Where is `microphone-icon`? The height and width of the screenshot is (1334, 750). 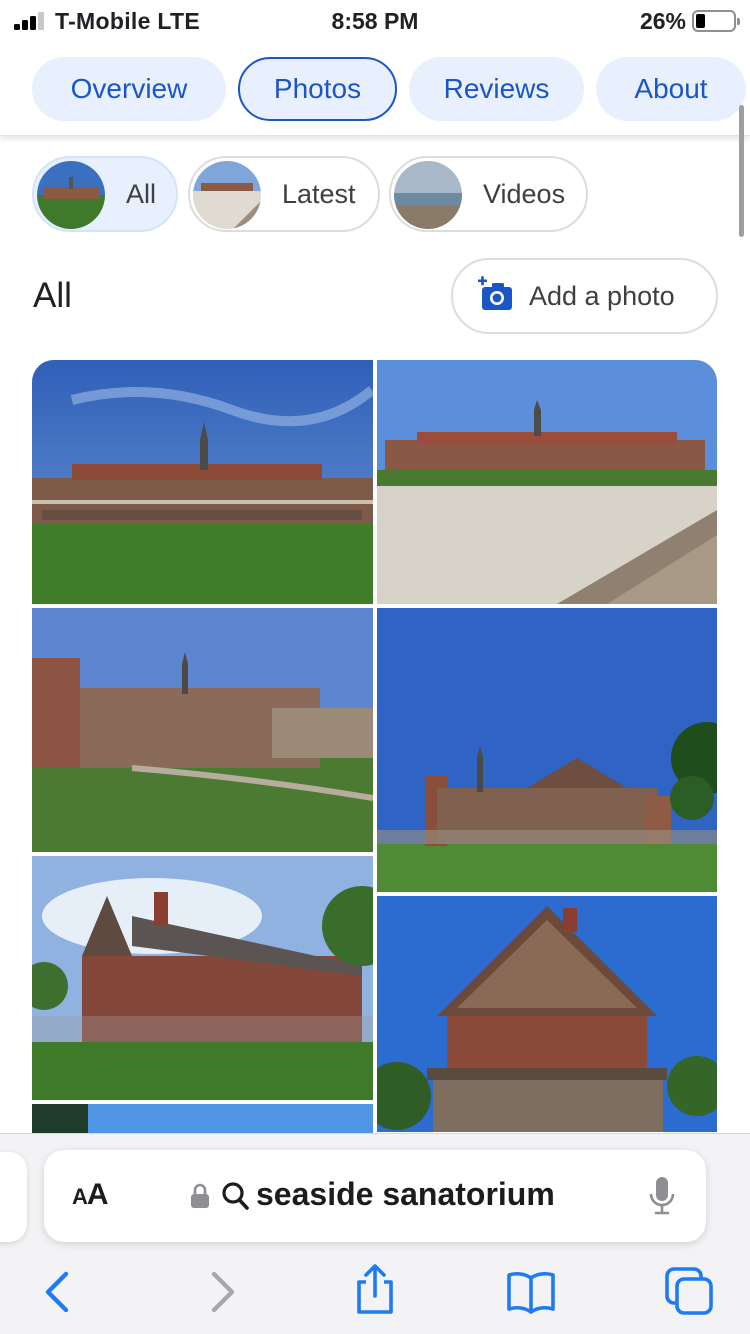
microphone-icon is located at coordinates (662, 1196).